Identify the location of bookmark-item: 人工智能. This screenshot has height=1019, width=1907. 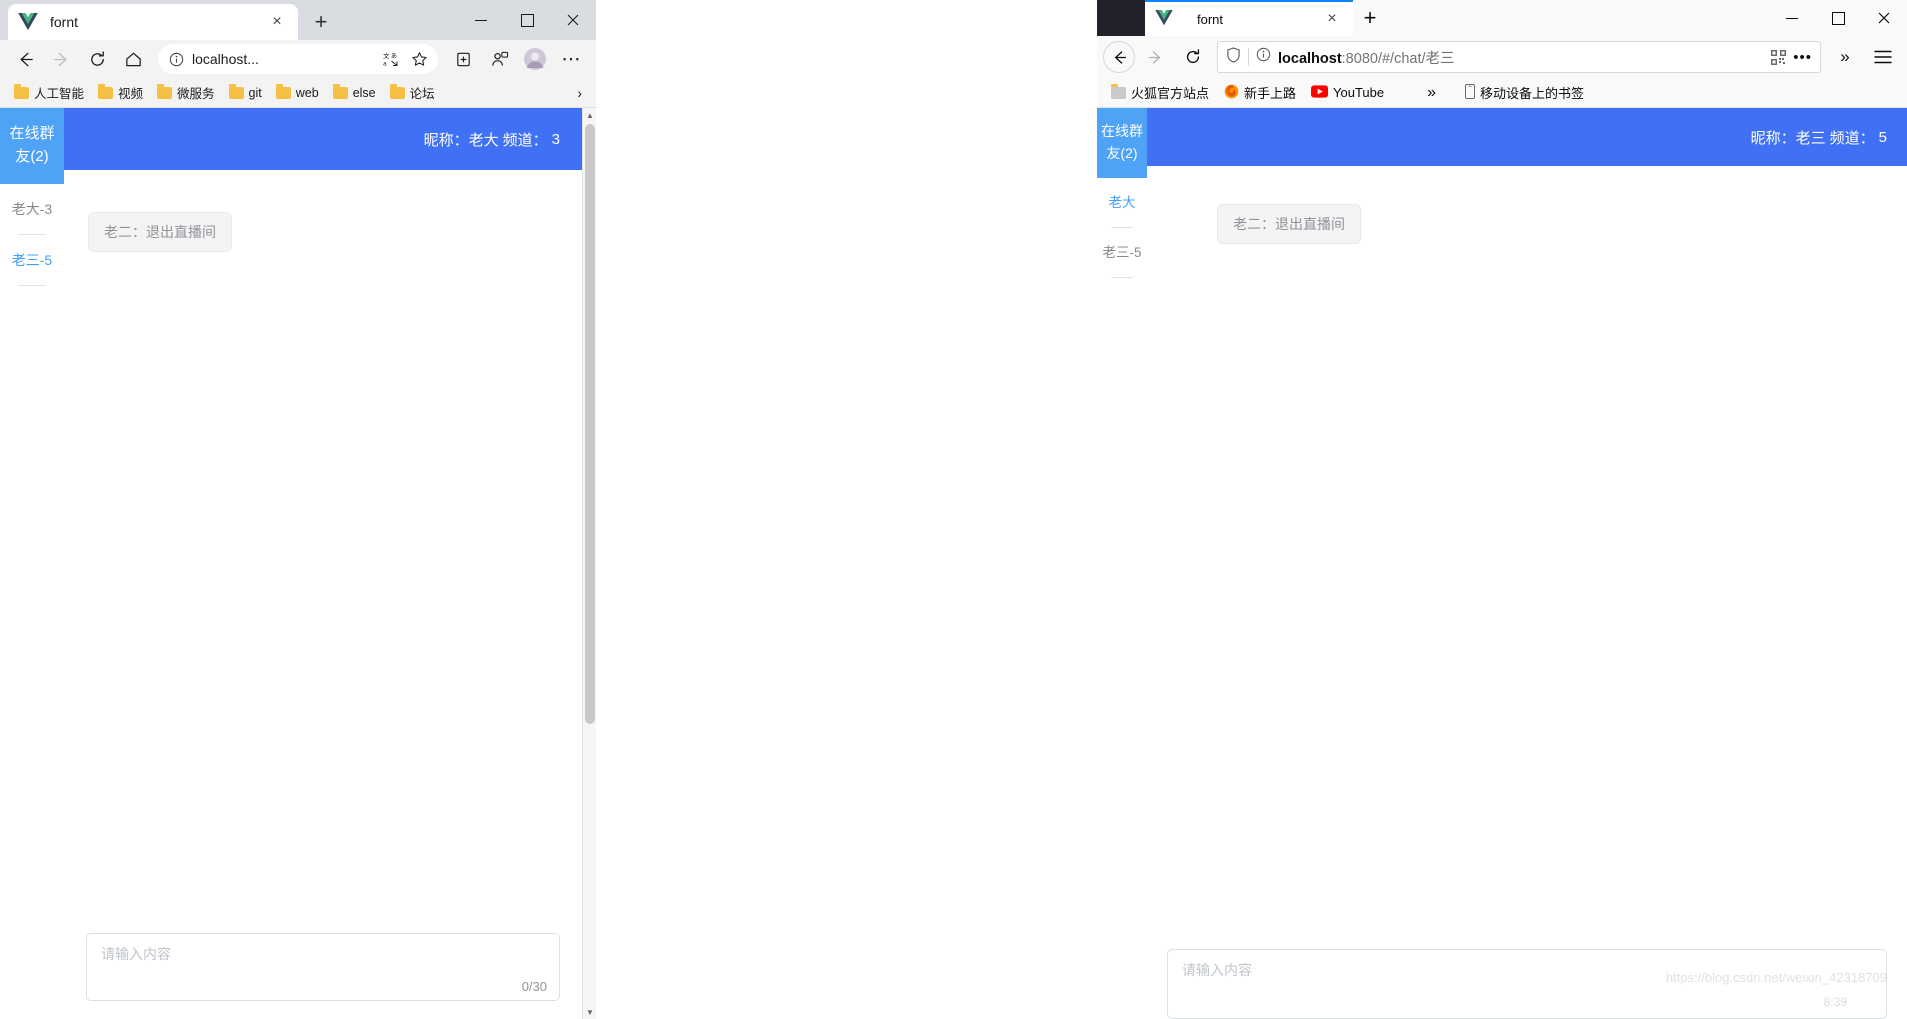
(49, 92).